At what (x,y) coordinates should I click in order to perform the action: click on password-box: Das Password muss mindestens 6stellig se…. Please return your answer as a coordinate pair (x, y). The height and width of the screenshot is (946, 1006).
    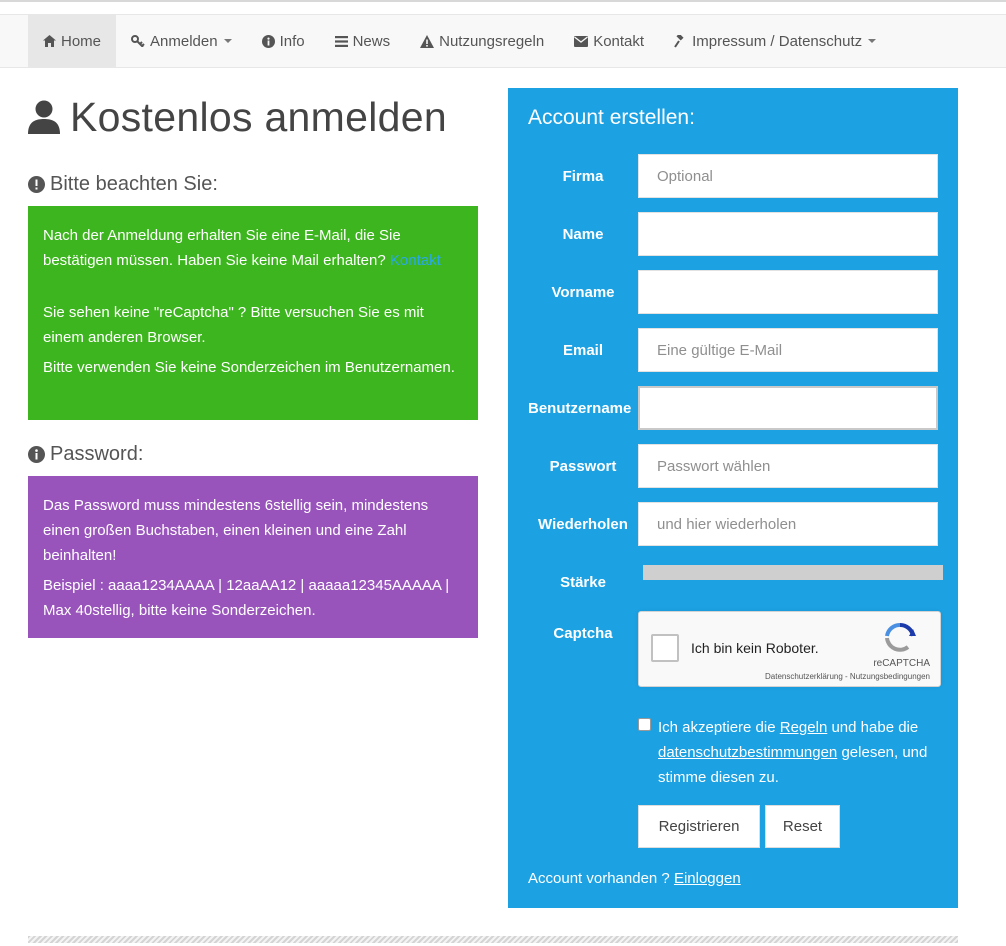
    Looking at the image, I should click on (253, 557).